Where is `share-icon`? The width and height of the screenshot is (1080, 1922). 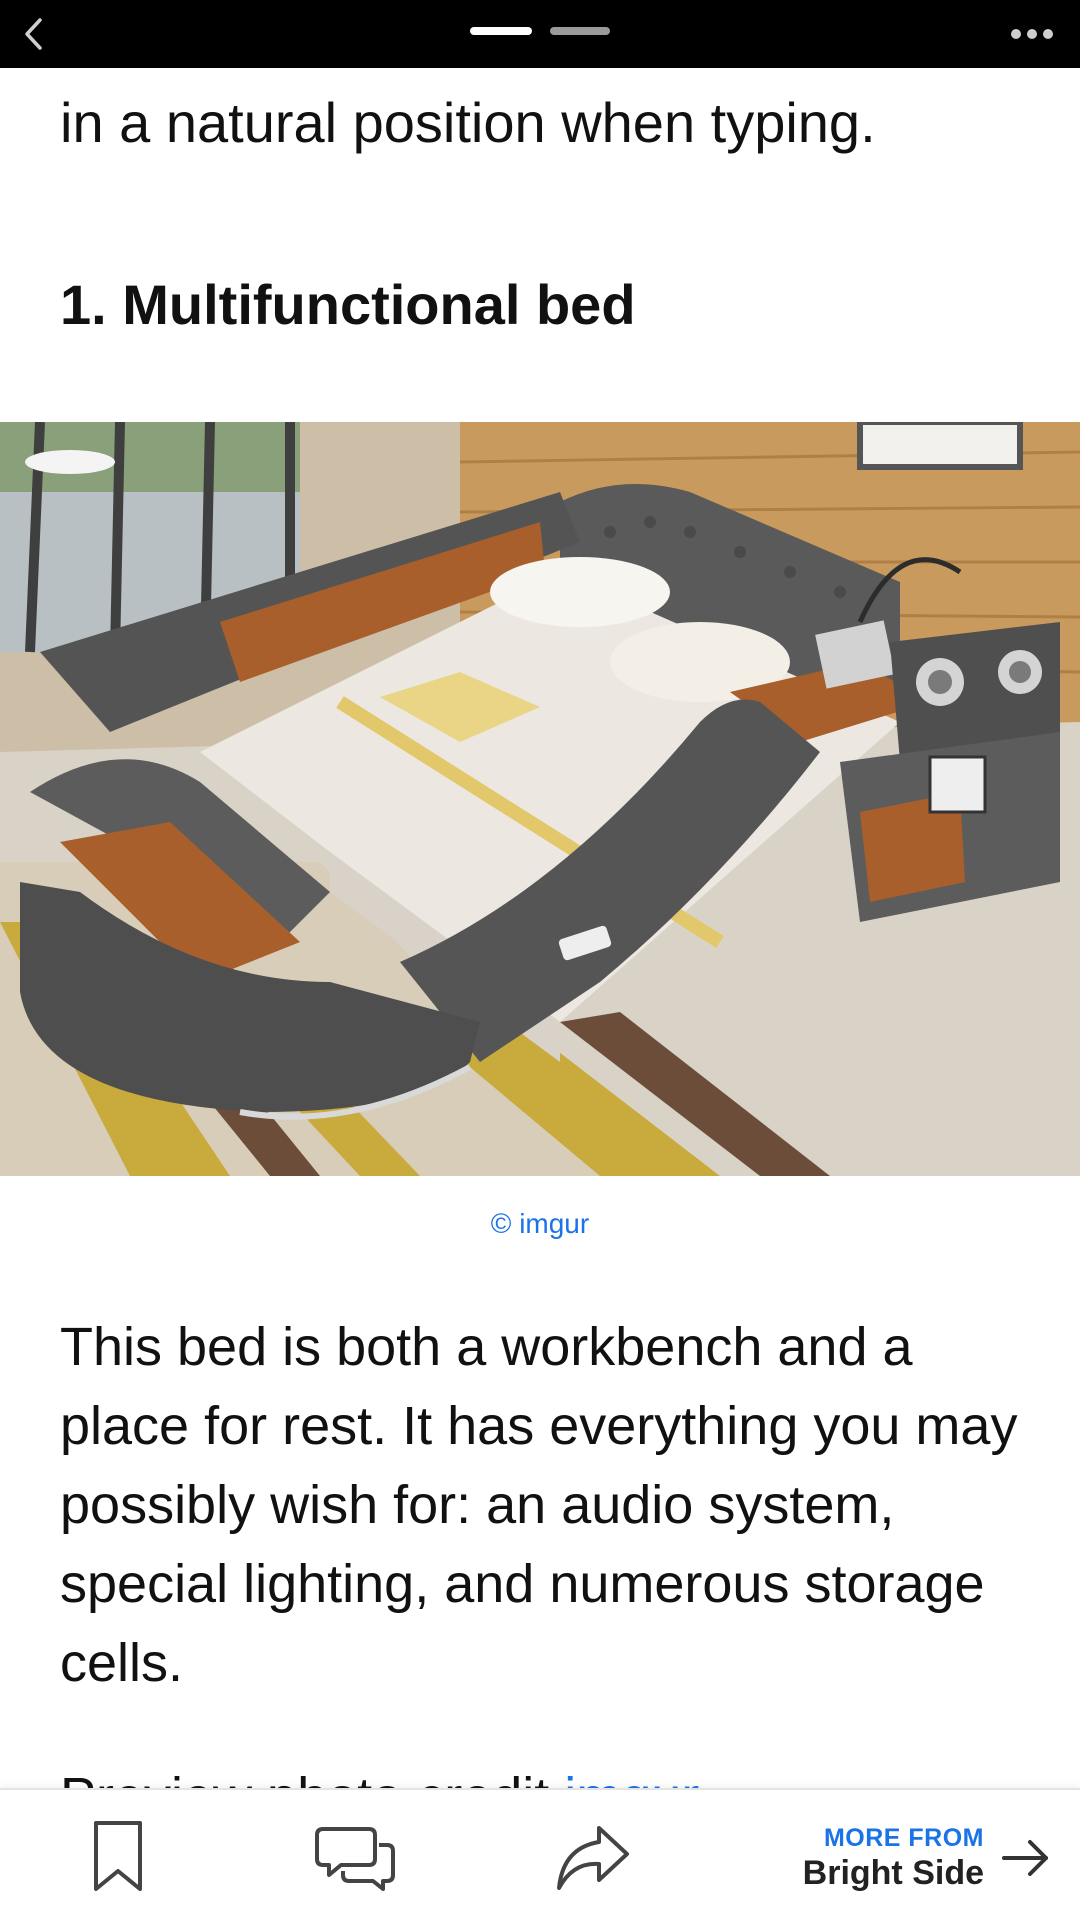
share-icon is located at coordinates (593, 1858).